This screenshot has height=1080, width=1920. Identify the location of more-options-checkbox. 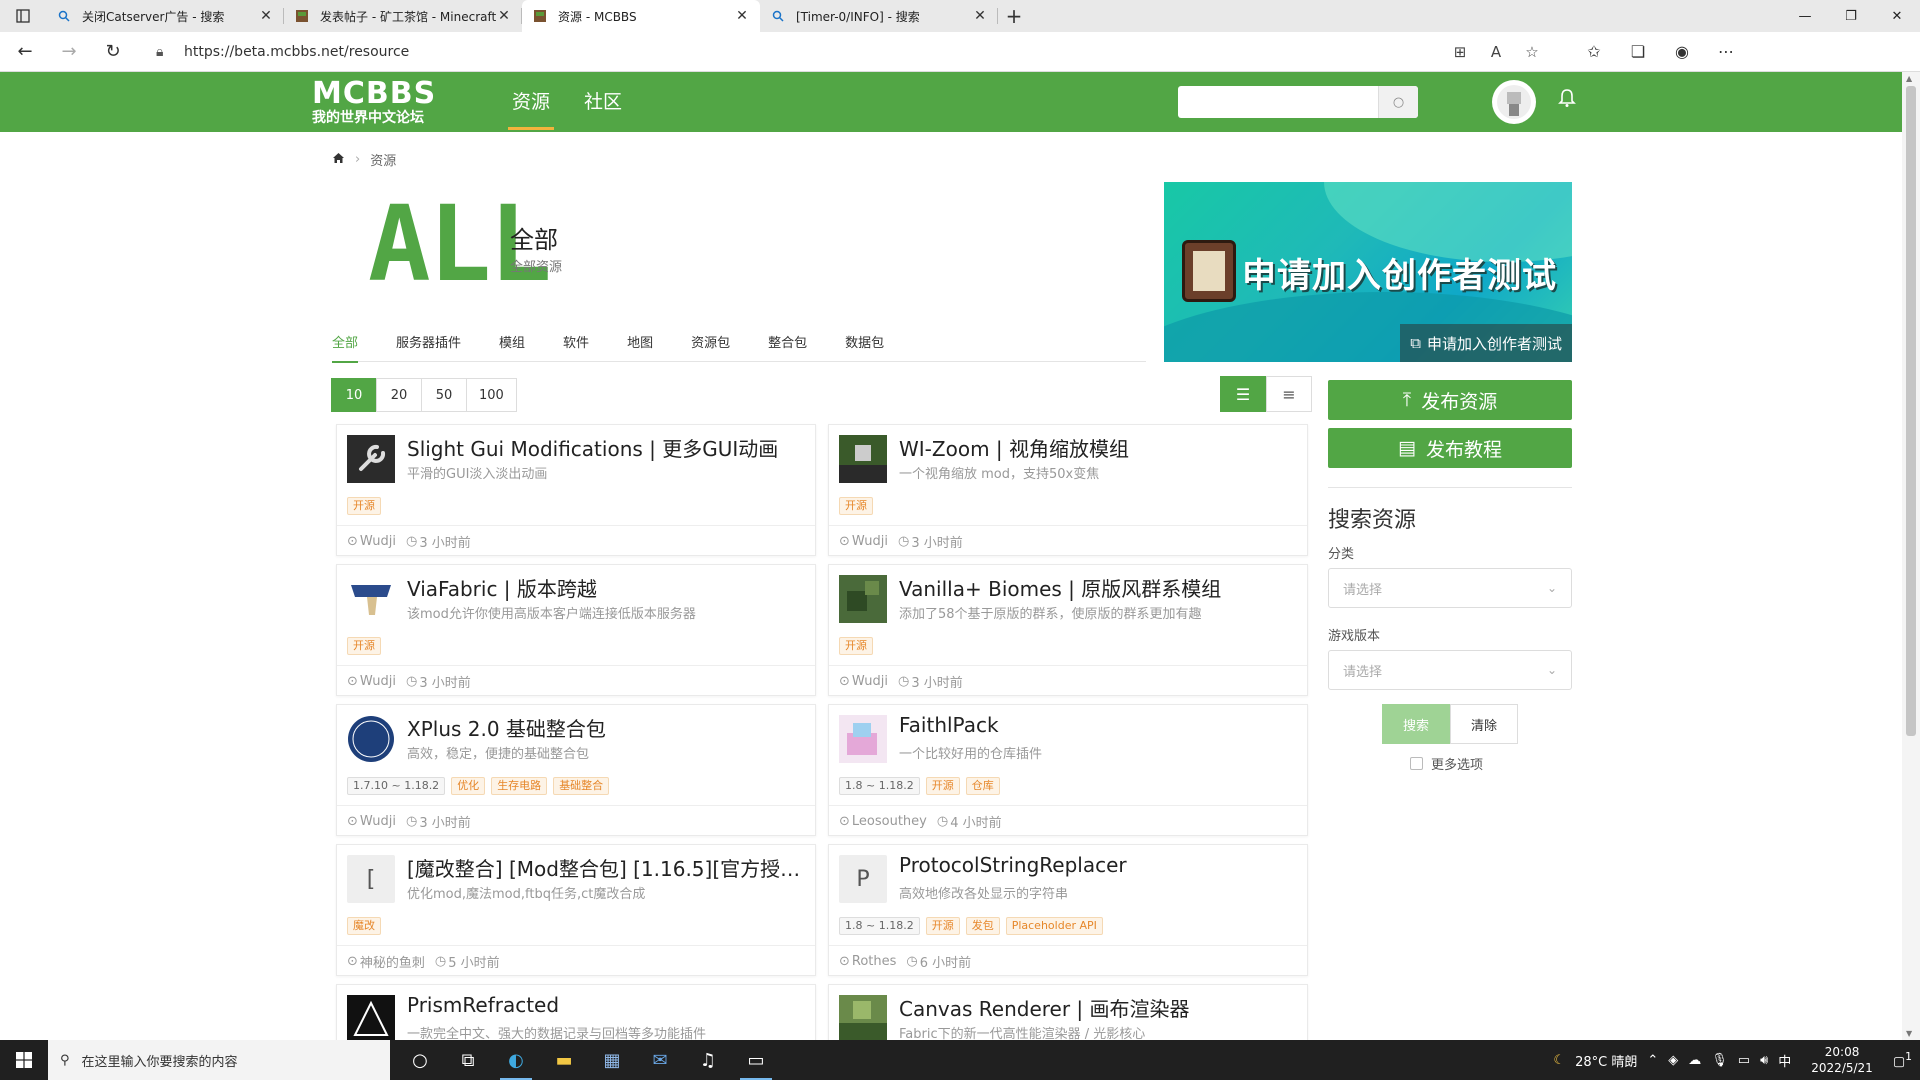
(1416, 763).